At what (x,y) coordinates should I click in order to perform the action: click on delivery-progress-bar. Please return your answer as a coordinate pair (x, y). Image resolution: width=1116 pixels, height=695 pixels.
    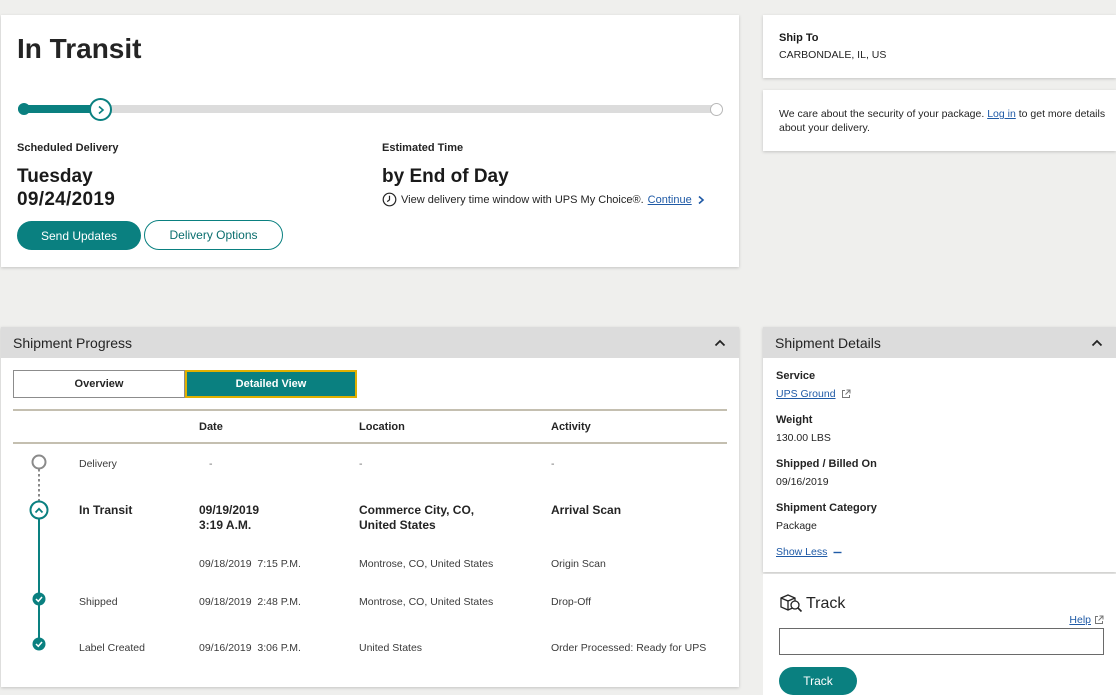
    Looking at the image, I should click on (371, 109).